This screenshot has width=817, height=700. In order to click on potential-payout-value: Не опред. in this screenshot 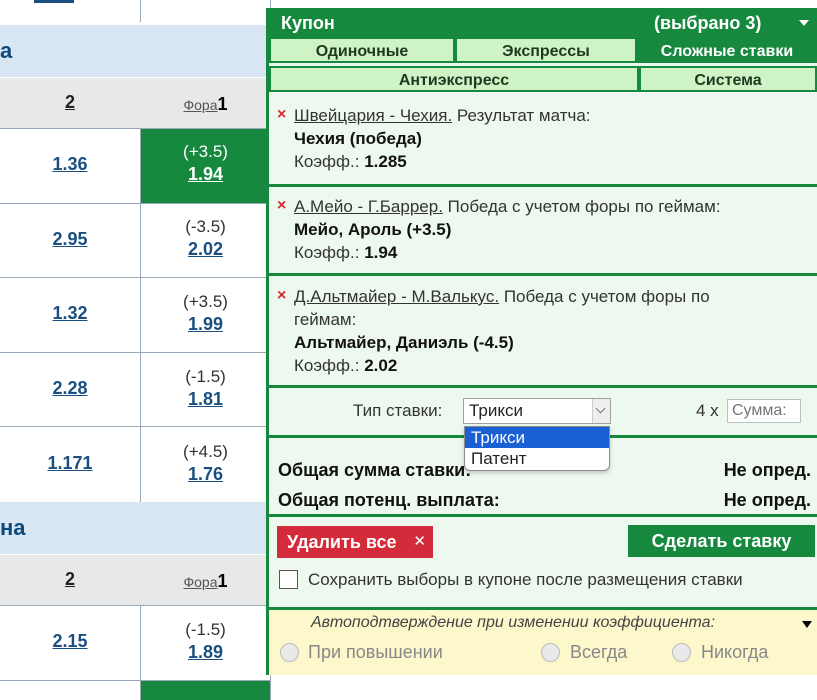, I will do `click(767, 500)`.